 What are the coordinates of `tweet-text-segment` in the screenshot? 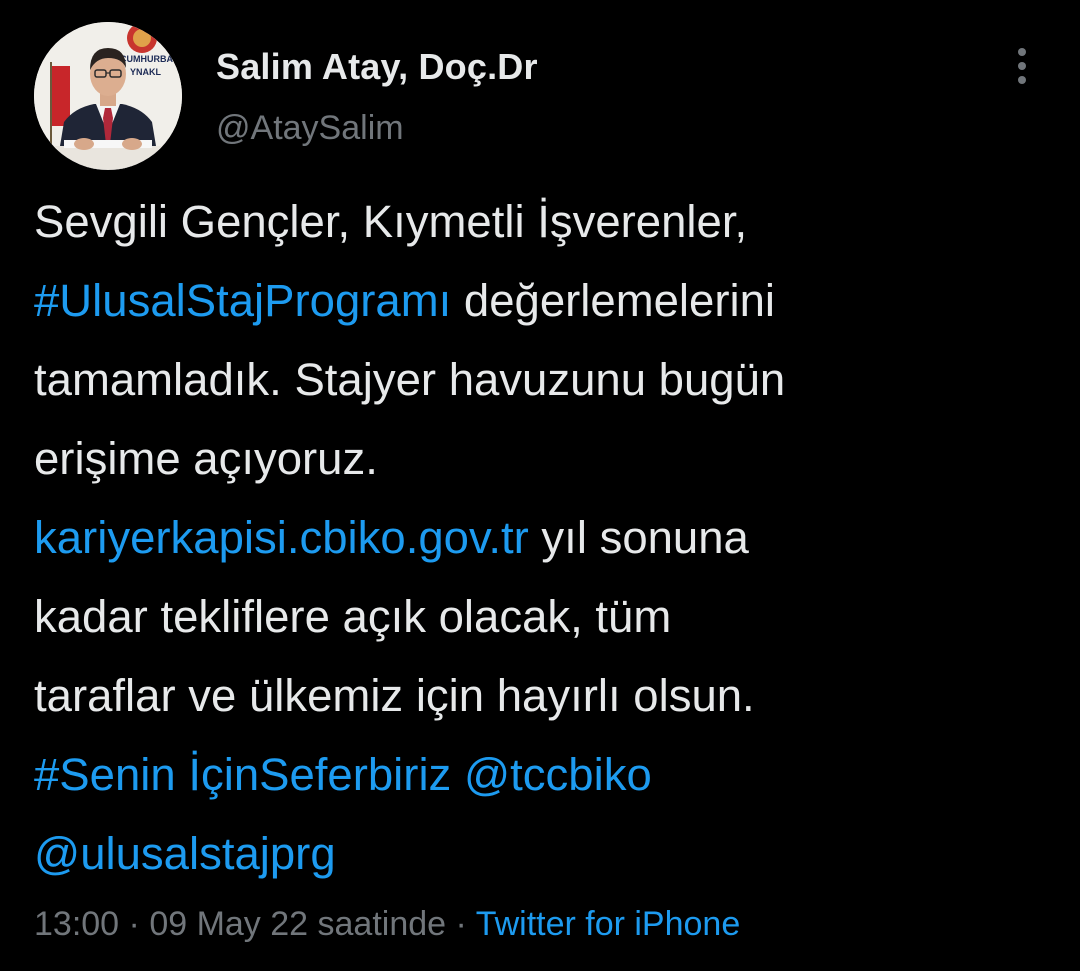 It's located at (457, 774).